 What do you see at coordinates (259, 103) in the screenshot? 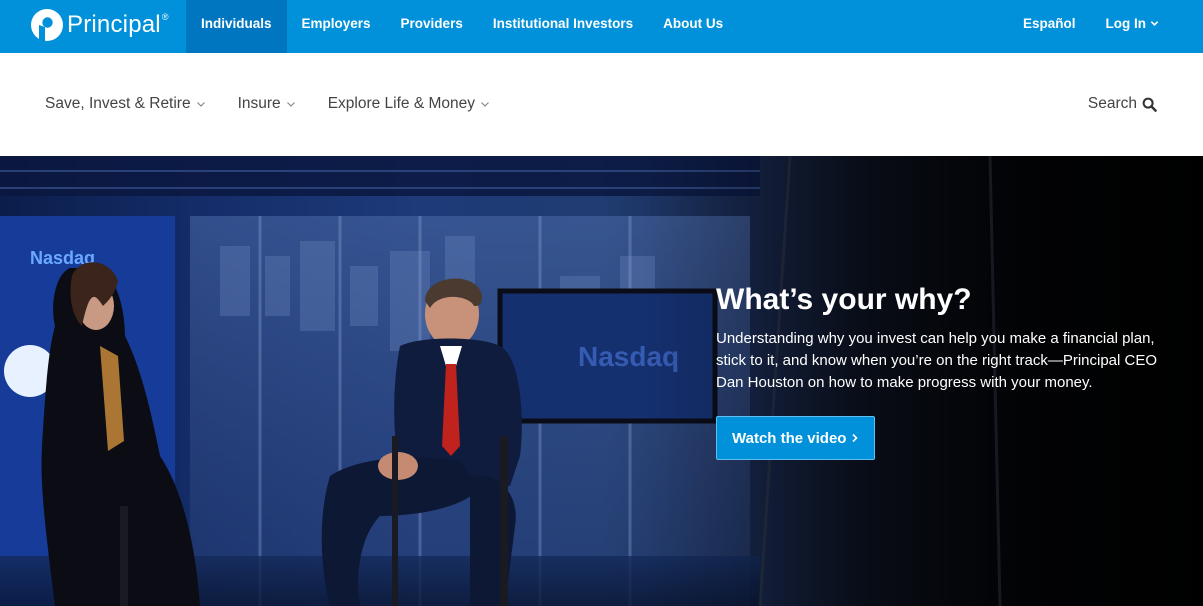
I see `menu-label: Insure` at bounding box center [259, 103].